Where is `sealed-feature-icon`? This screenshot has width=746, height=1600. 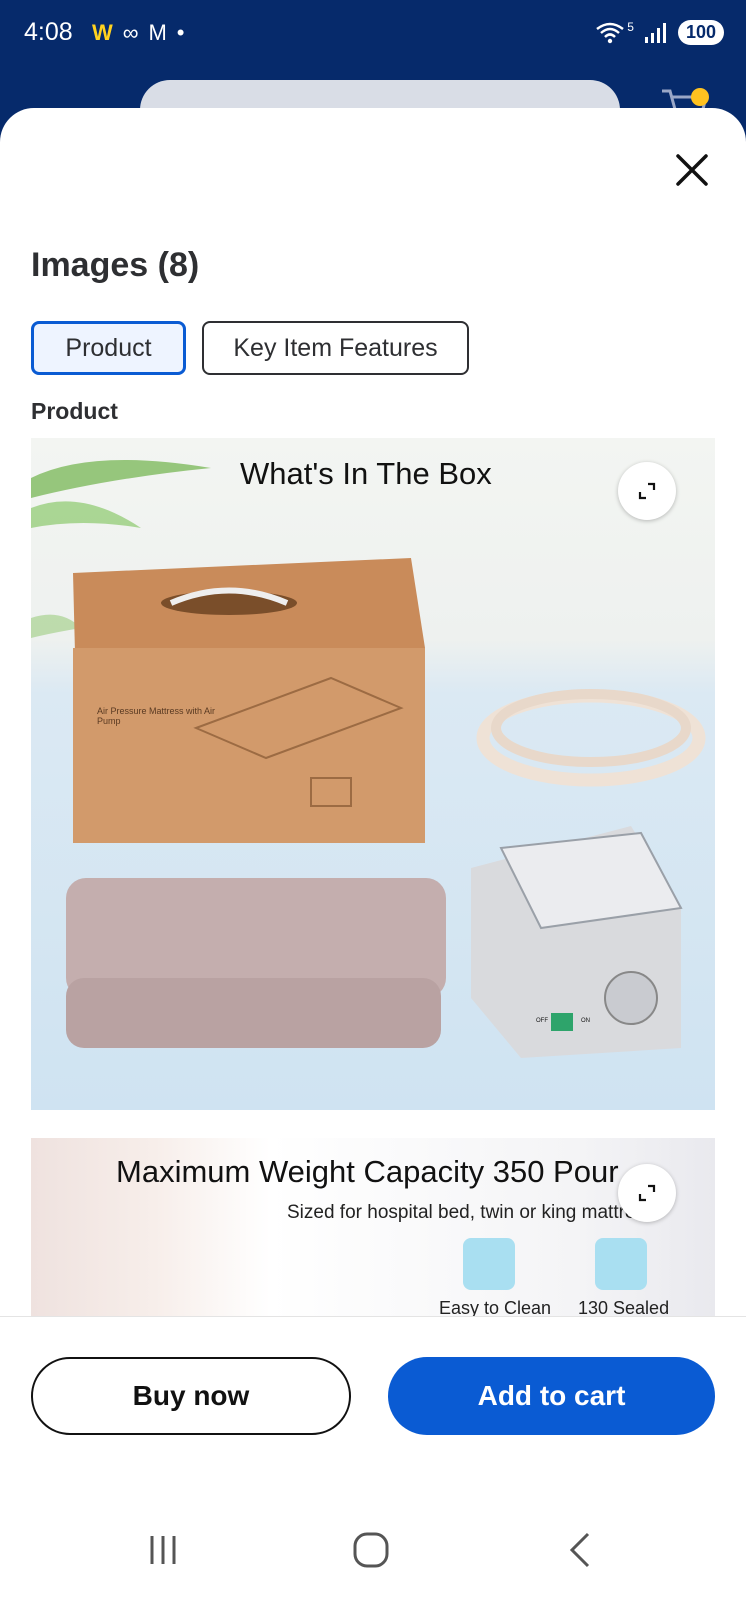
sealed-feature-icon is located at coordinates (621, 1264).